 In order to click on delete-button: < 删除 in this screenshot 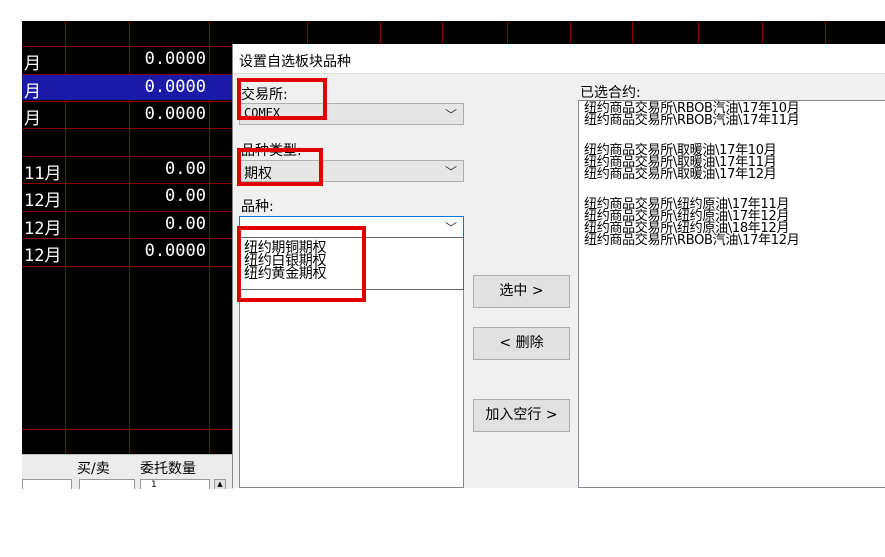, I will do `click(521, 343)`.